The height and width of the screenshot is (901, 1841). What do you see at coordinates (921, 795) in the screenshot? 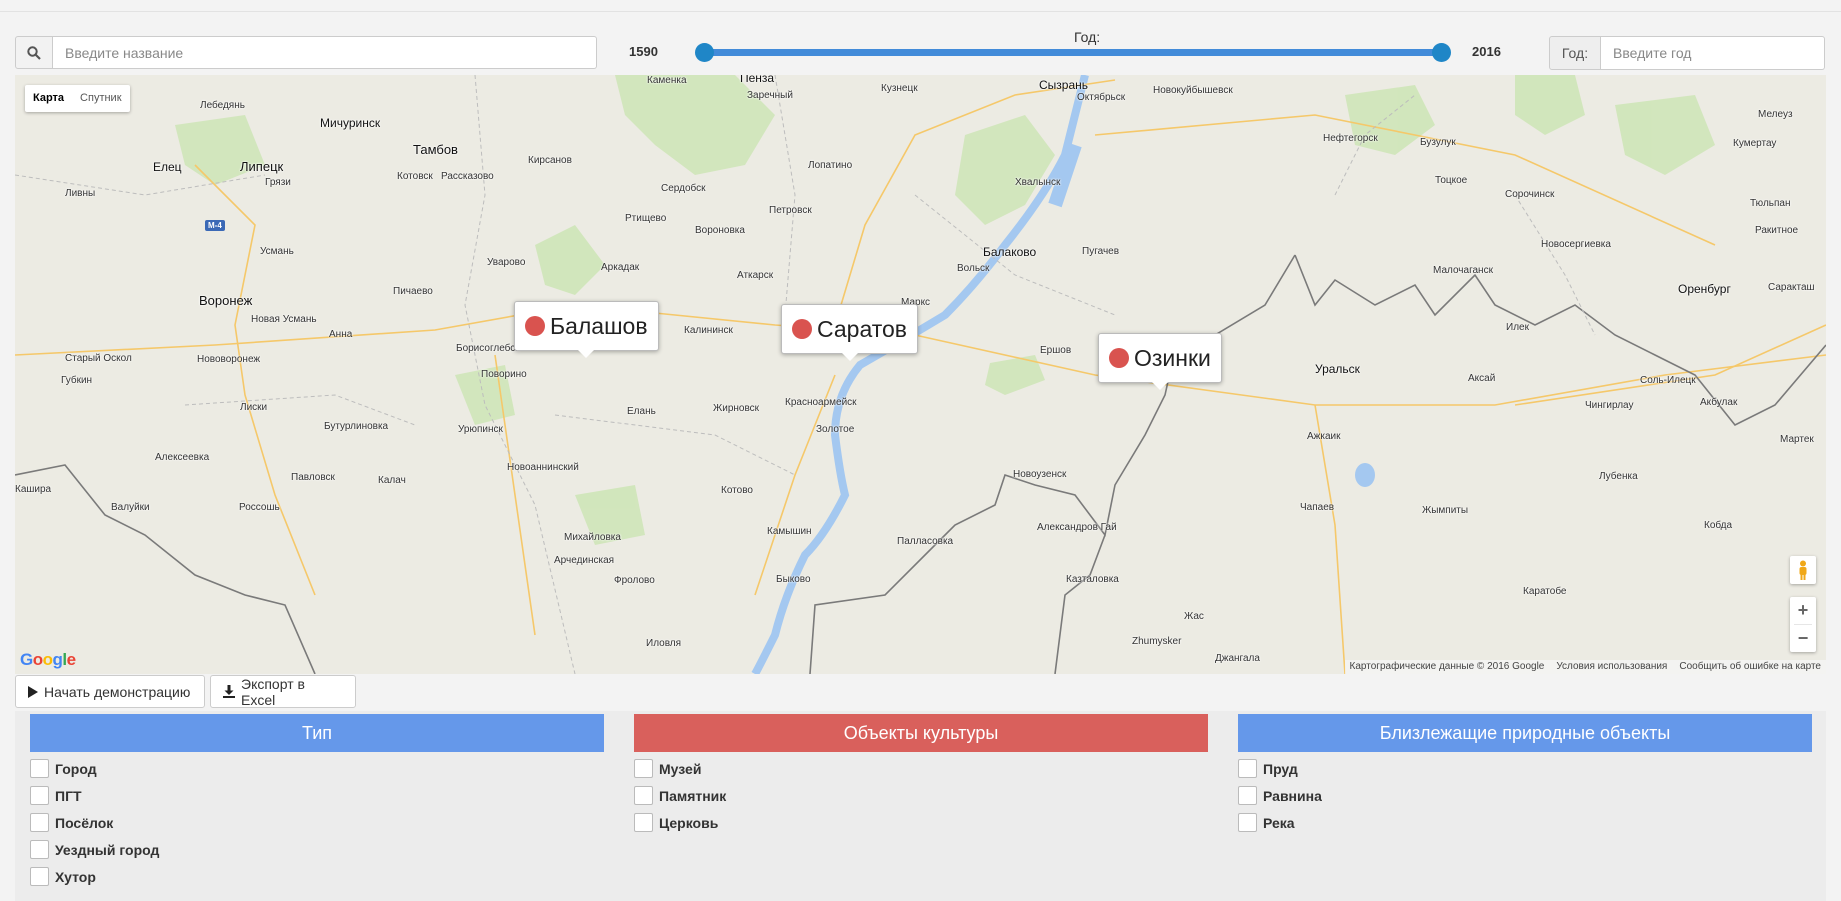
I see `filter-option: Памятник` at bounding box center [921, 795].